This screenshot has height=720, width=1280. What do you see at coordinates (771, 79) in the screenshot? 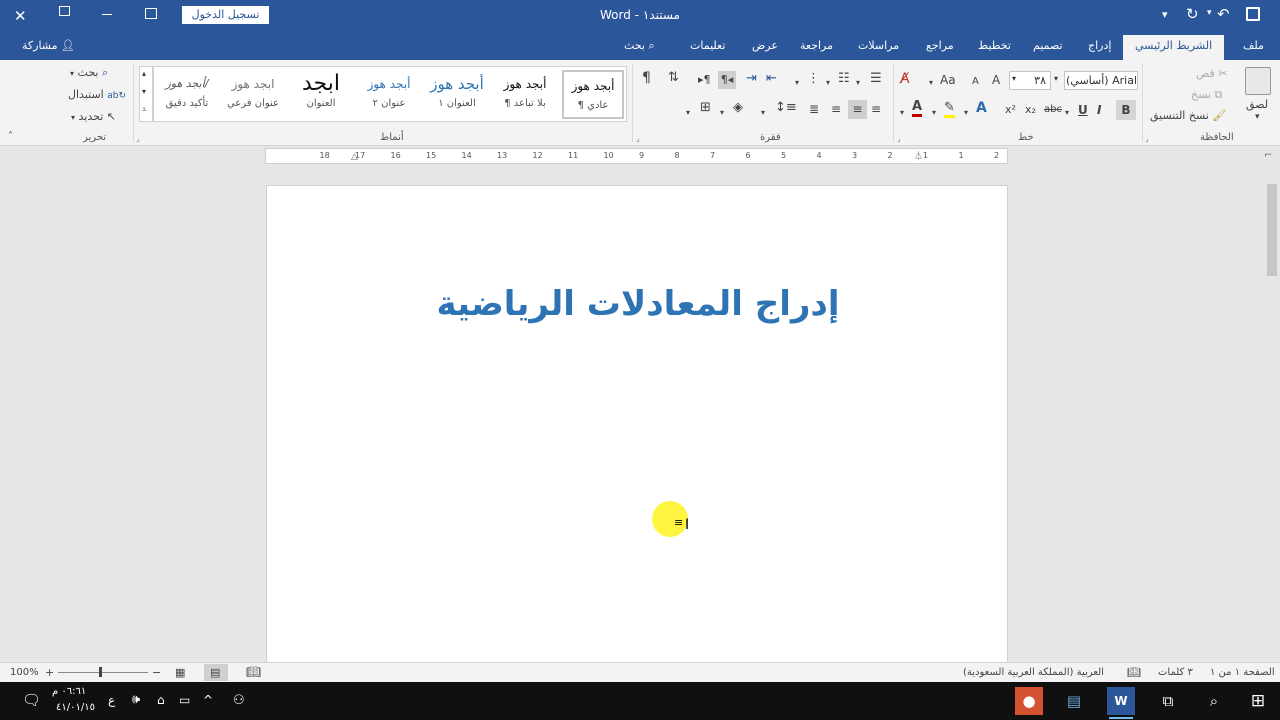
I see `decrease-indent-icon: ⇤` at bounding box center [771, 79].